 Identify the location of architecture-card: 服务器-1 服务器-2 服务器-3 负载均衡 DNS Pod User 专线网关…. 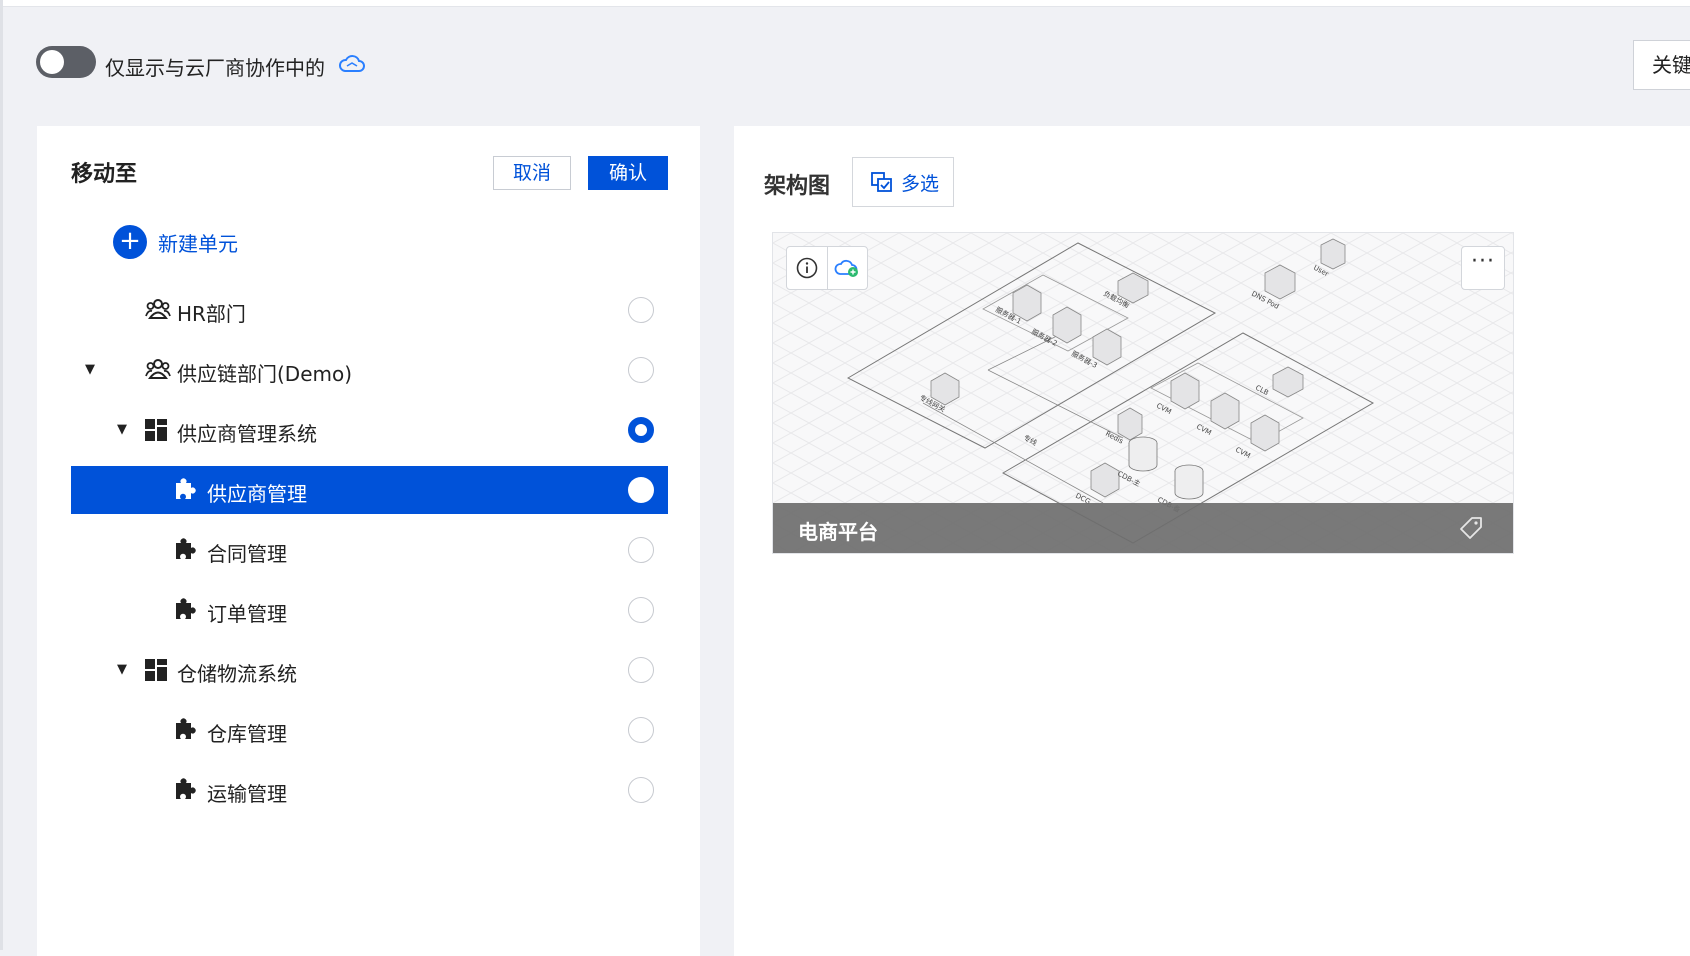
(1143, 393).